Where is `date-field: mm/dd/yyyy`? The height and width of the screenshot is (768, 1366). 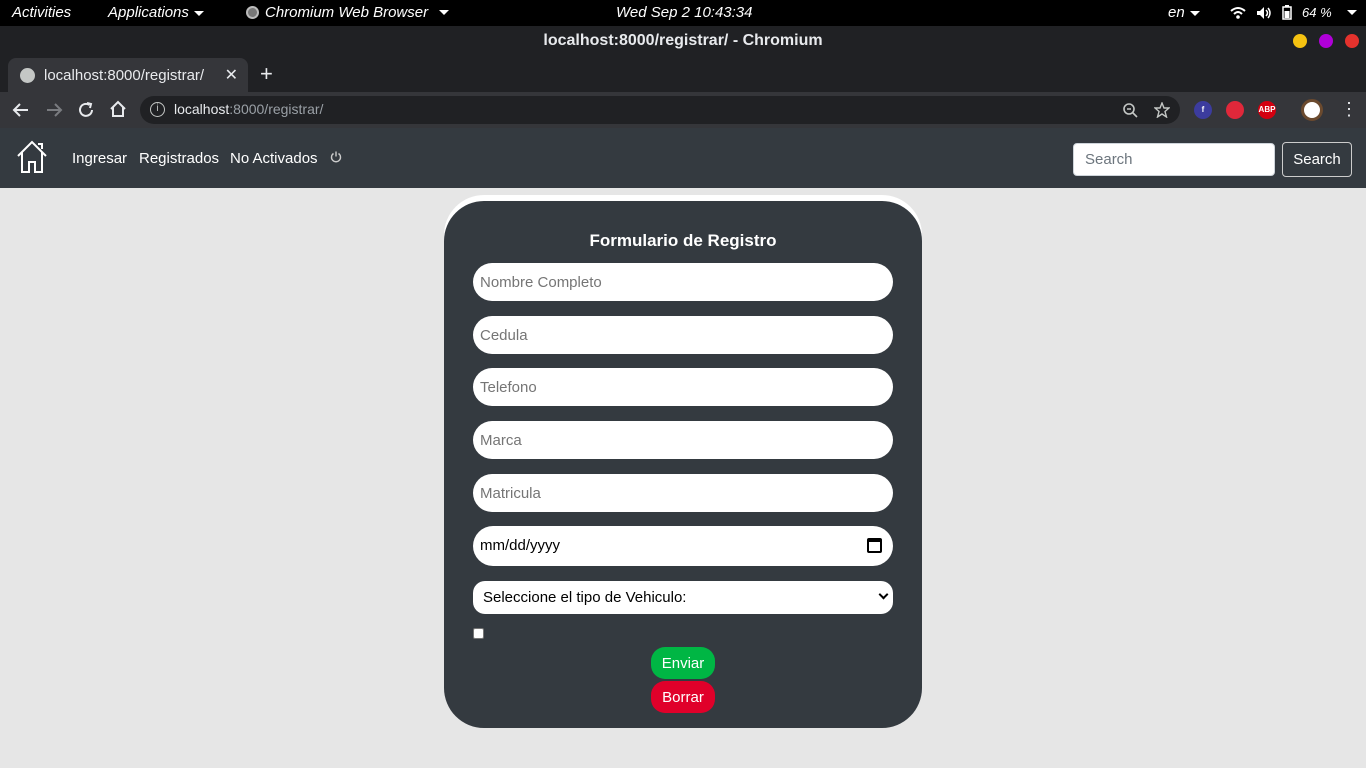 date-field: mm/dd/yyyy is located at coordinates (683, 546).